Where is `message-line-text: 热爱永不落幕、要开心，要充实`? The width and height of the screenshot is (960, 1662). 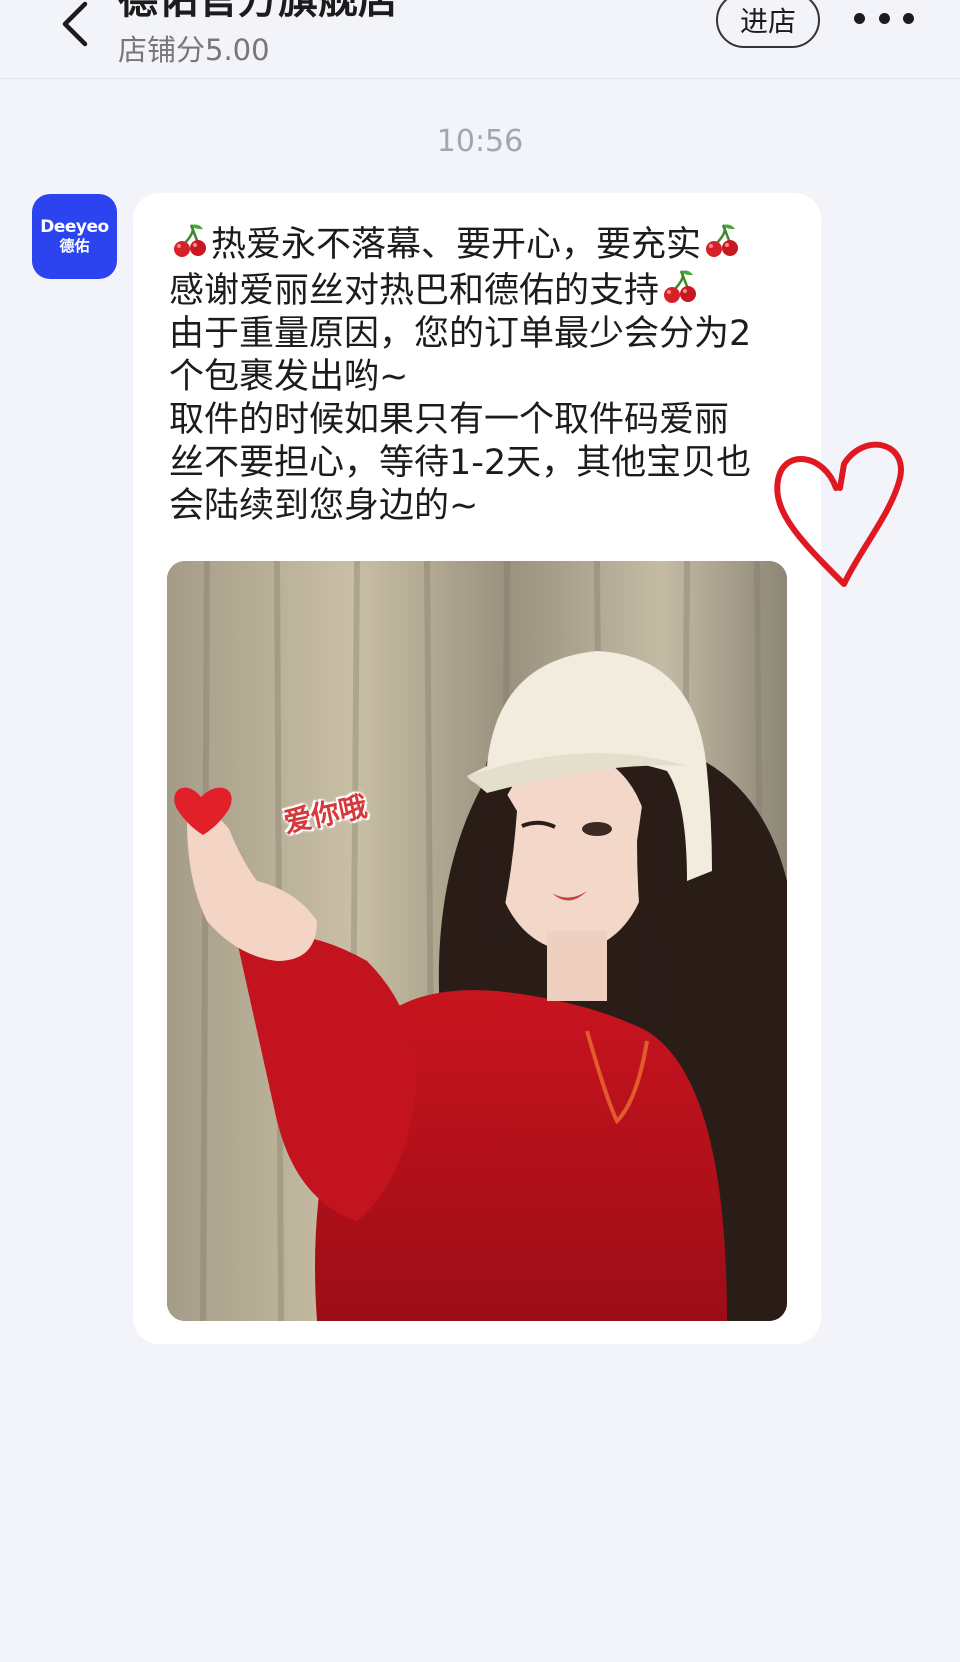
message-line-text: 热爱永不落幕、要开心，要充实 is located at coordinates (456, 245).